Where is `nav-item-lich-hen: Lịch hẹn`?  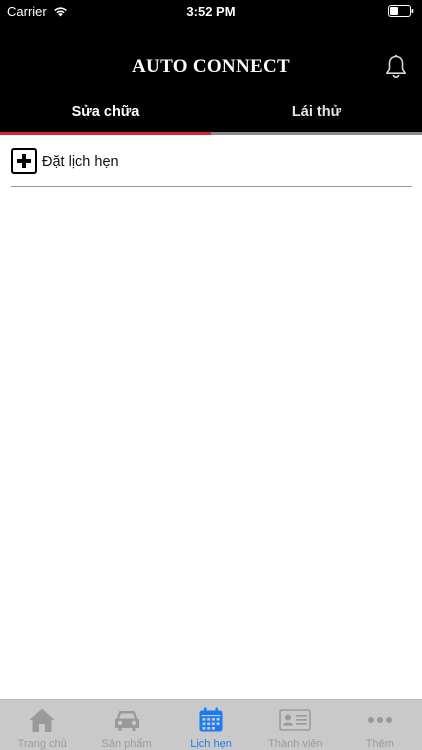 nav-item-lich-hen: Lịch hẹn is located at coordinates (211, 725).